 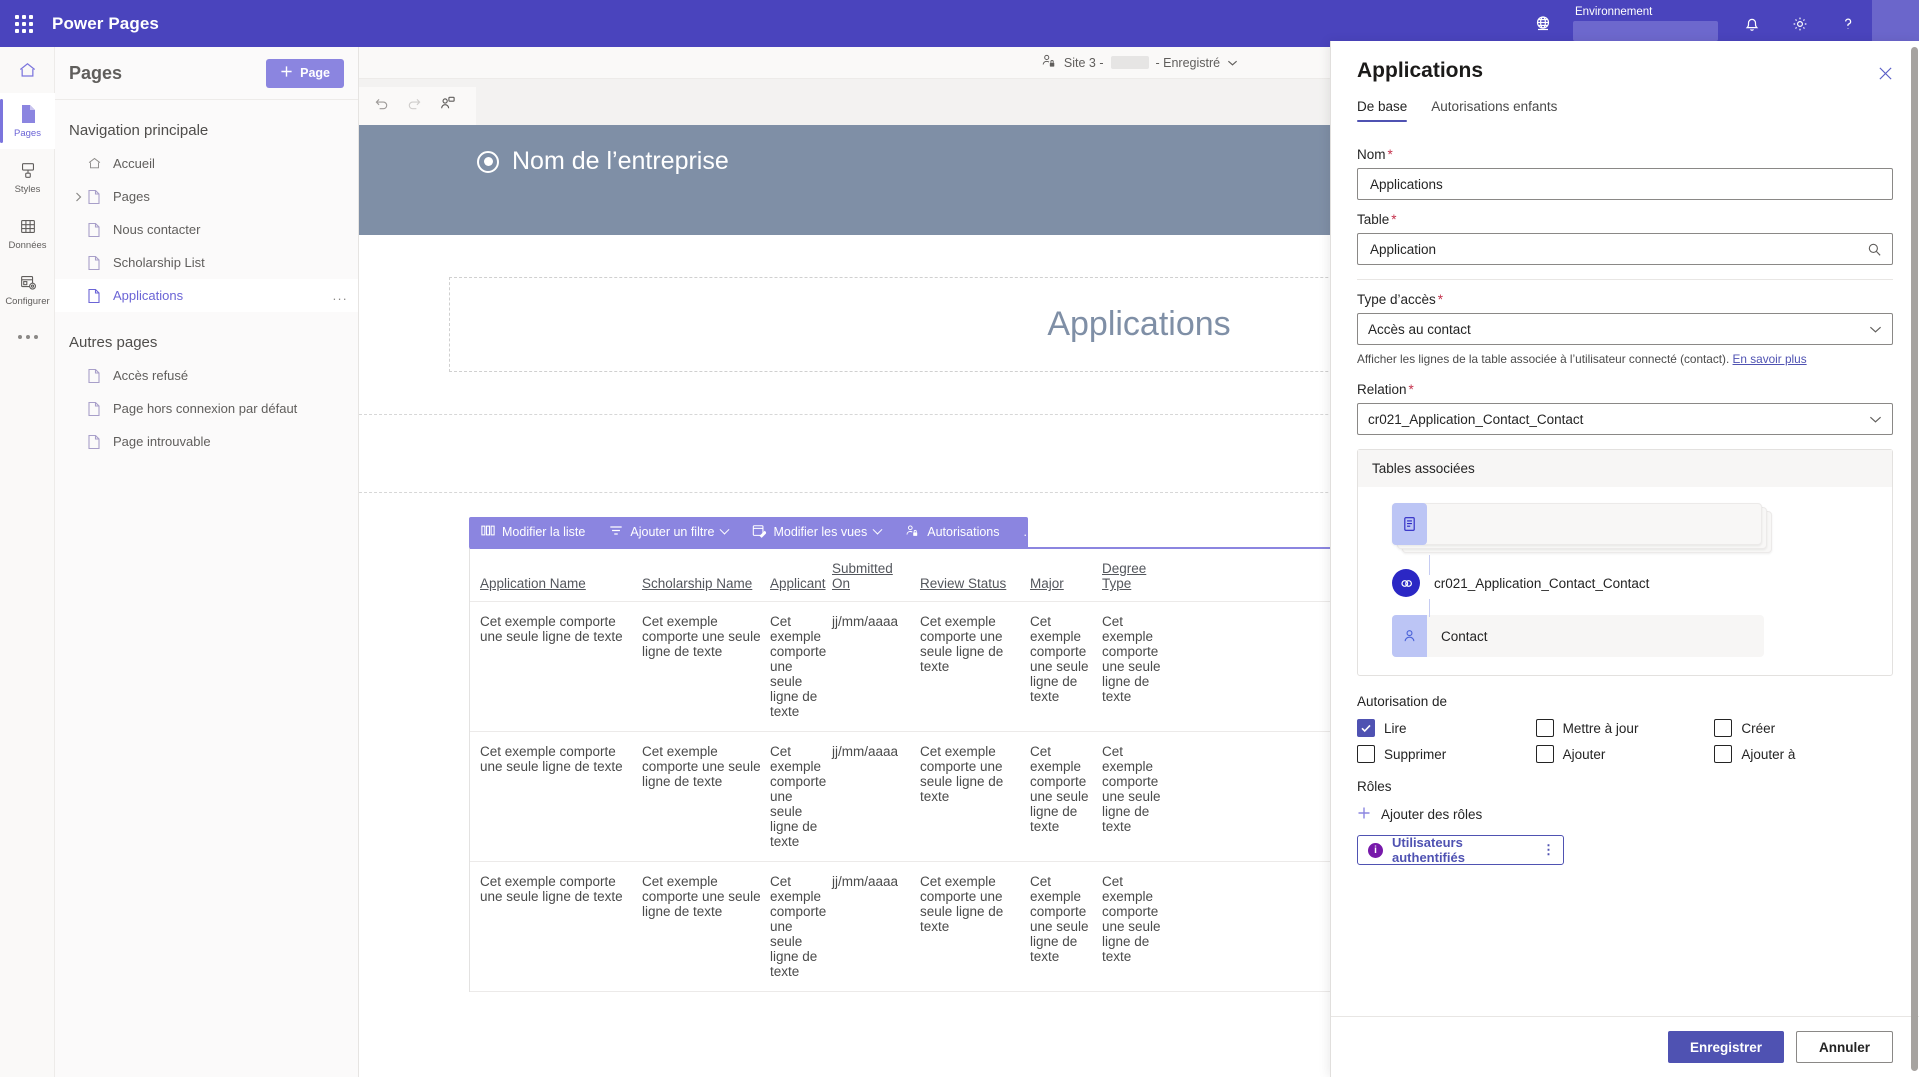 I want to click on role-chip-utilisateurs-authentifies: i Utilisateurs authentifiés ⋮, so click(x=1460, y=850).